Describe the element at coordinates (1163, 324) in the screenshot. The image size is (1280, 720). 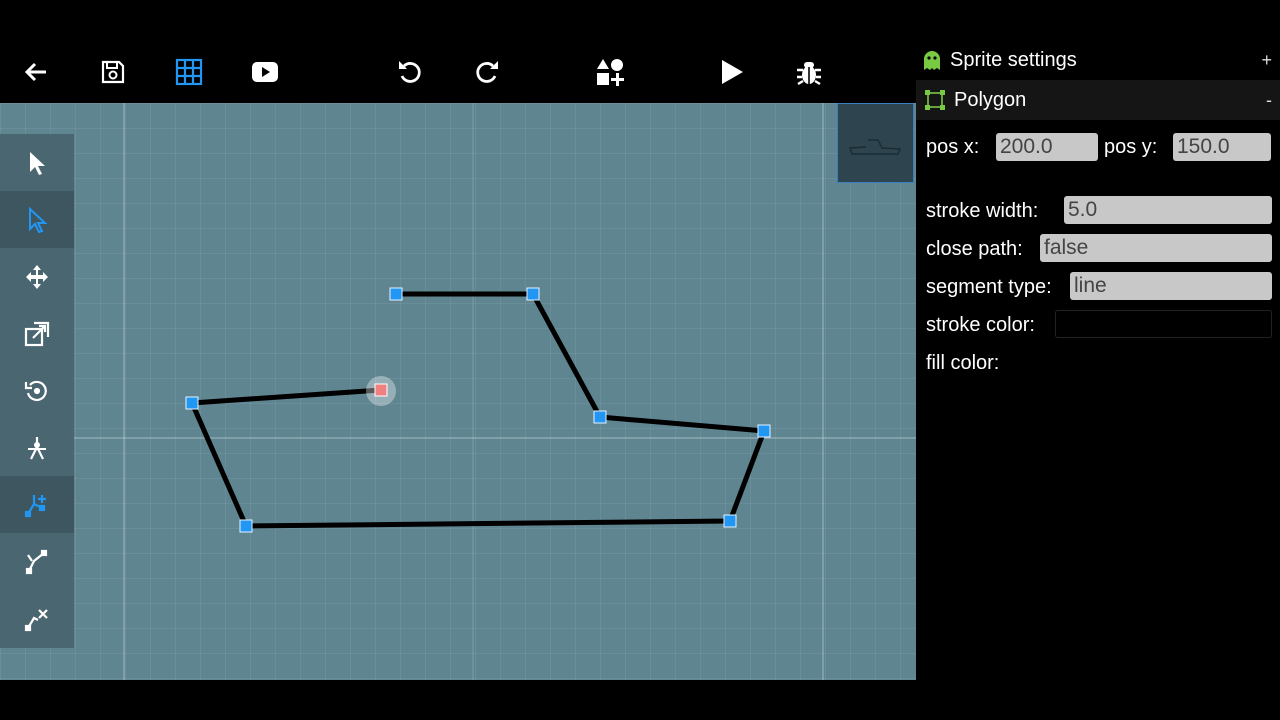
I see `stroke-color-swatch` at that location.